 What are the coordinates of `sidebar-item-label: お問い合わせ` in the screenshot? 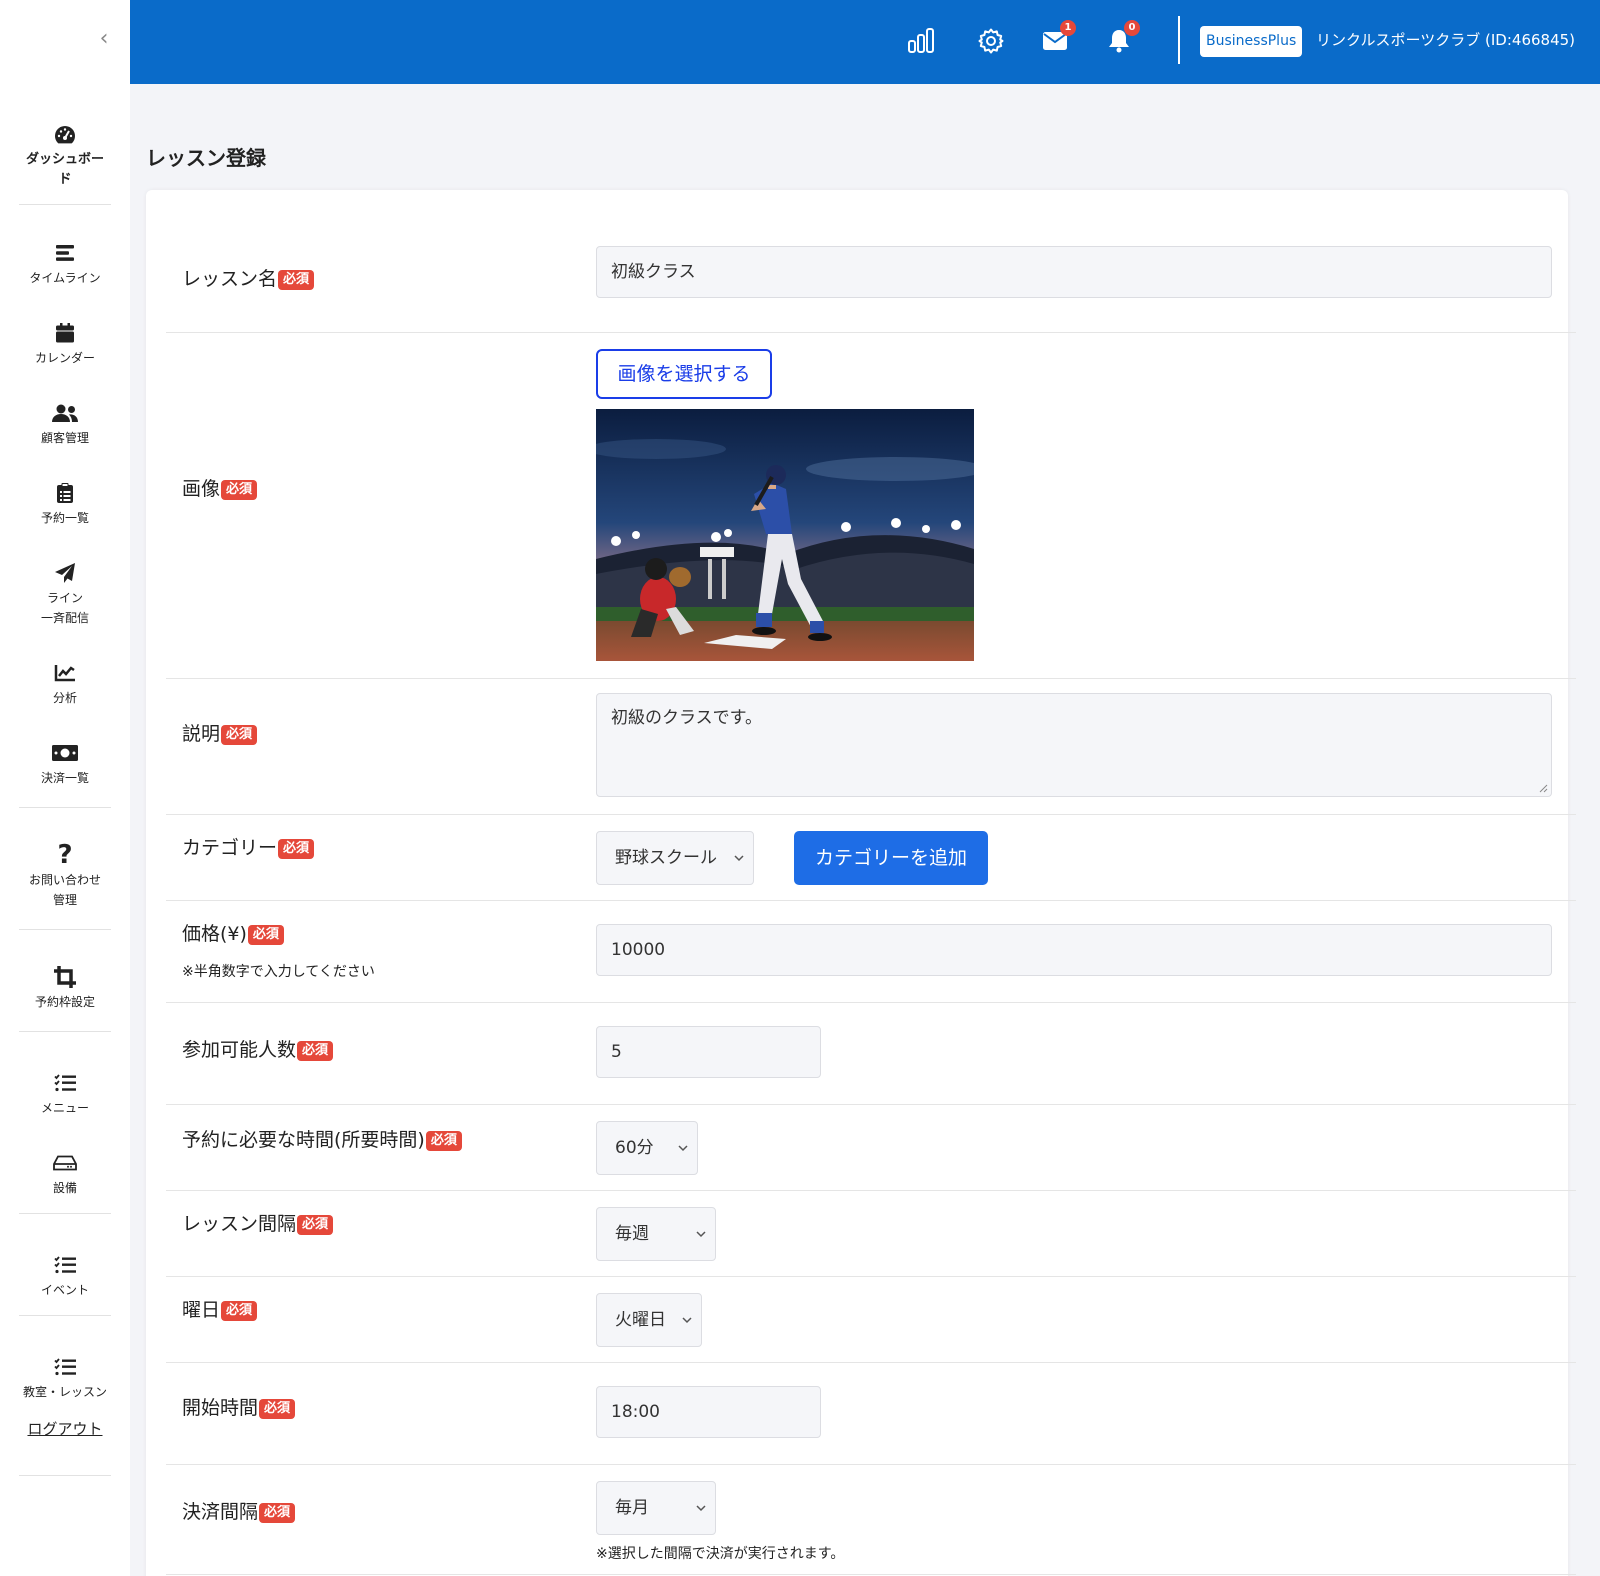 It's located at (64, 880).